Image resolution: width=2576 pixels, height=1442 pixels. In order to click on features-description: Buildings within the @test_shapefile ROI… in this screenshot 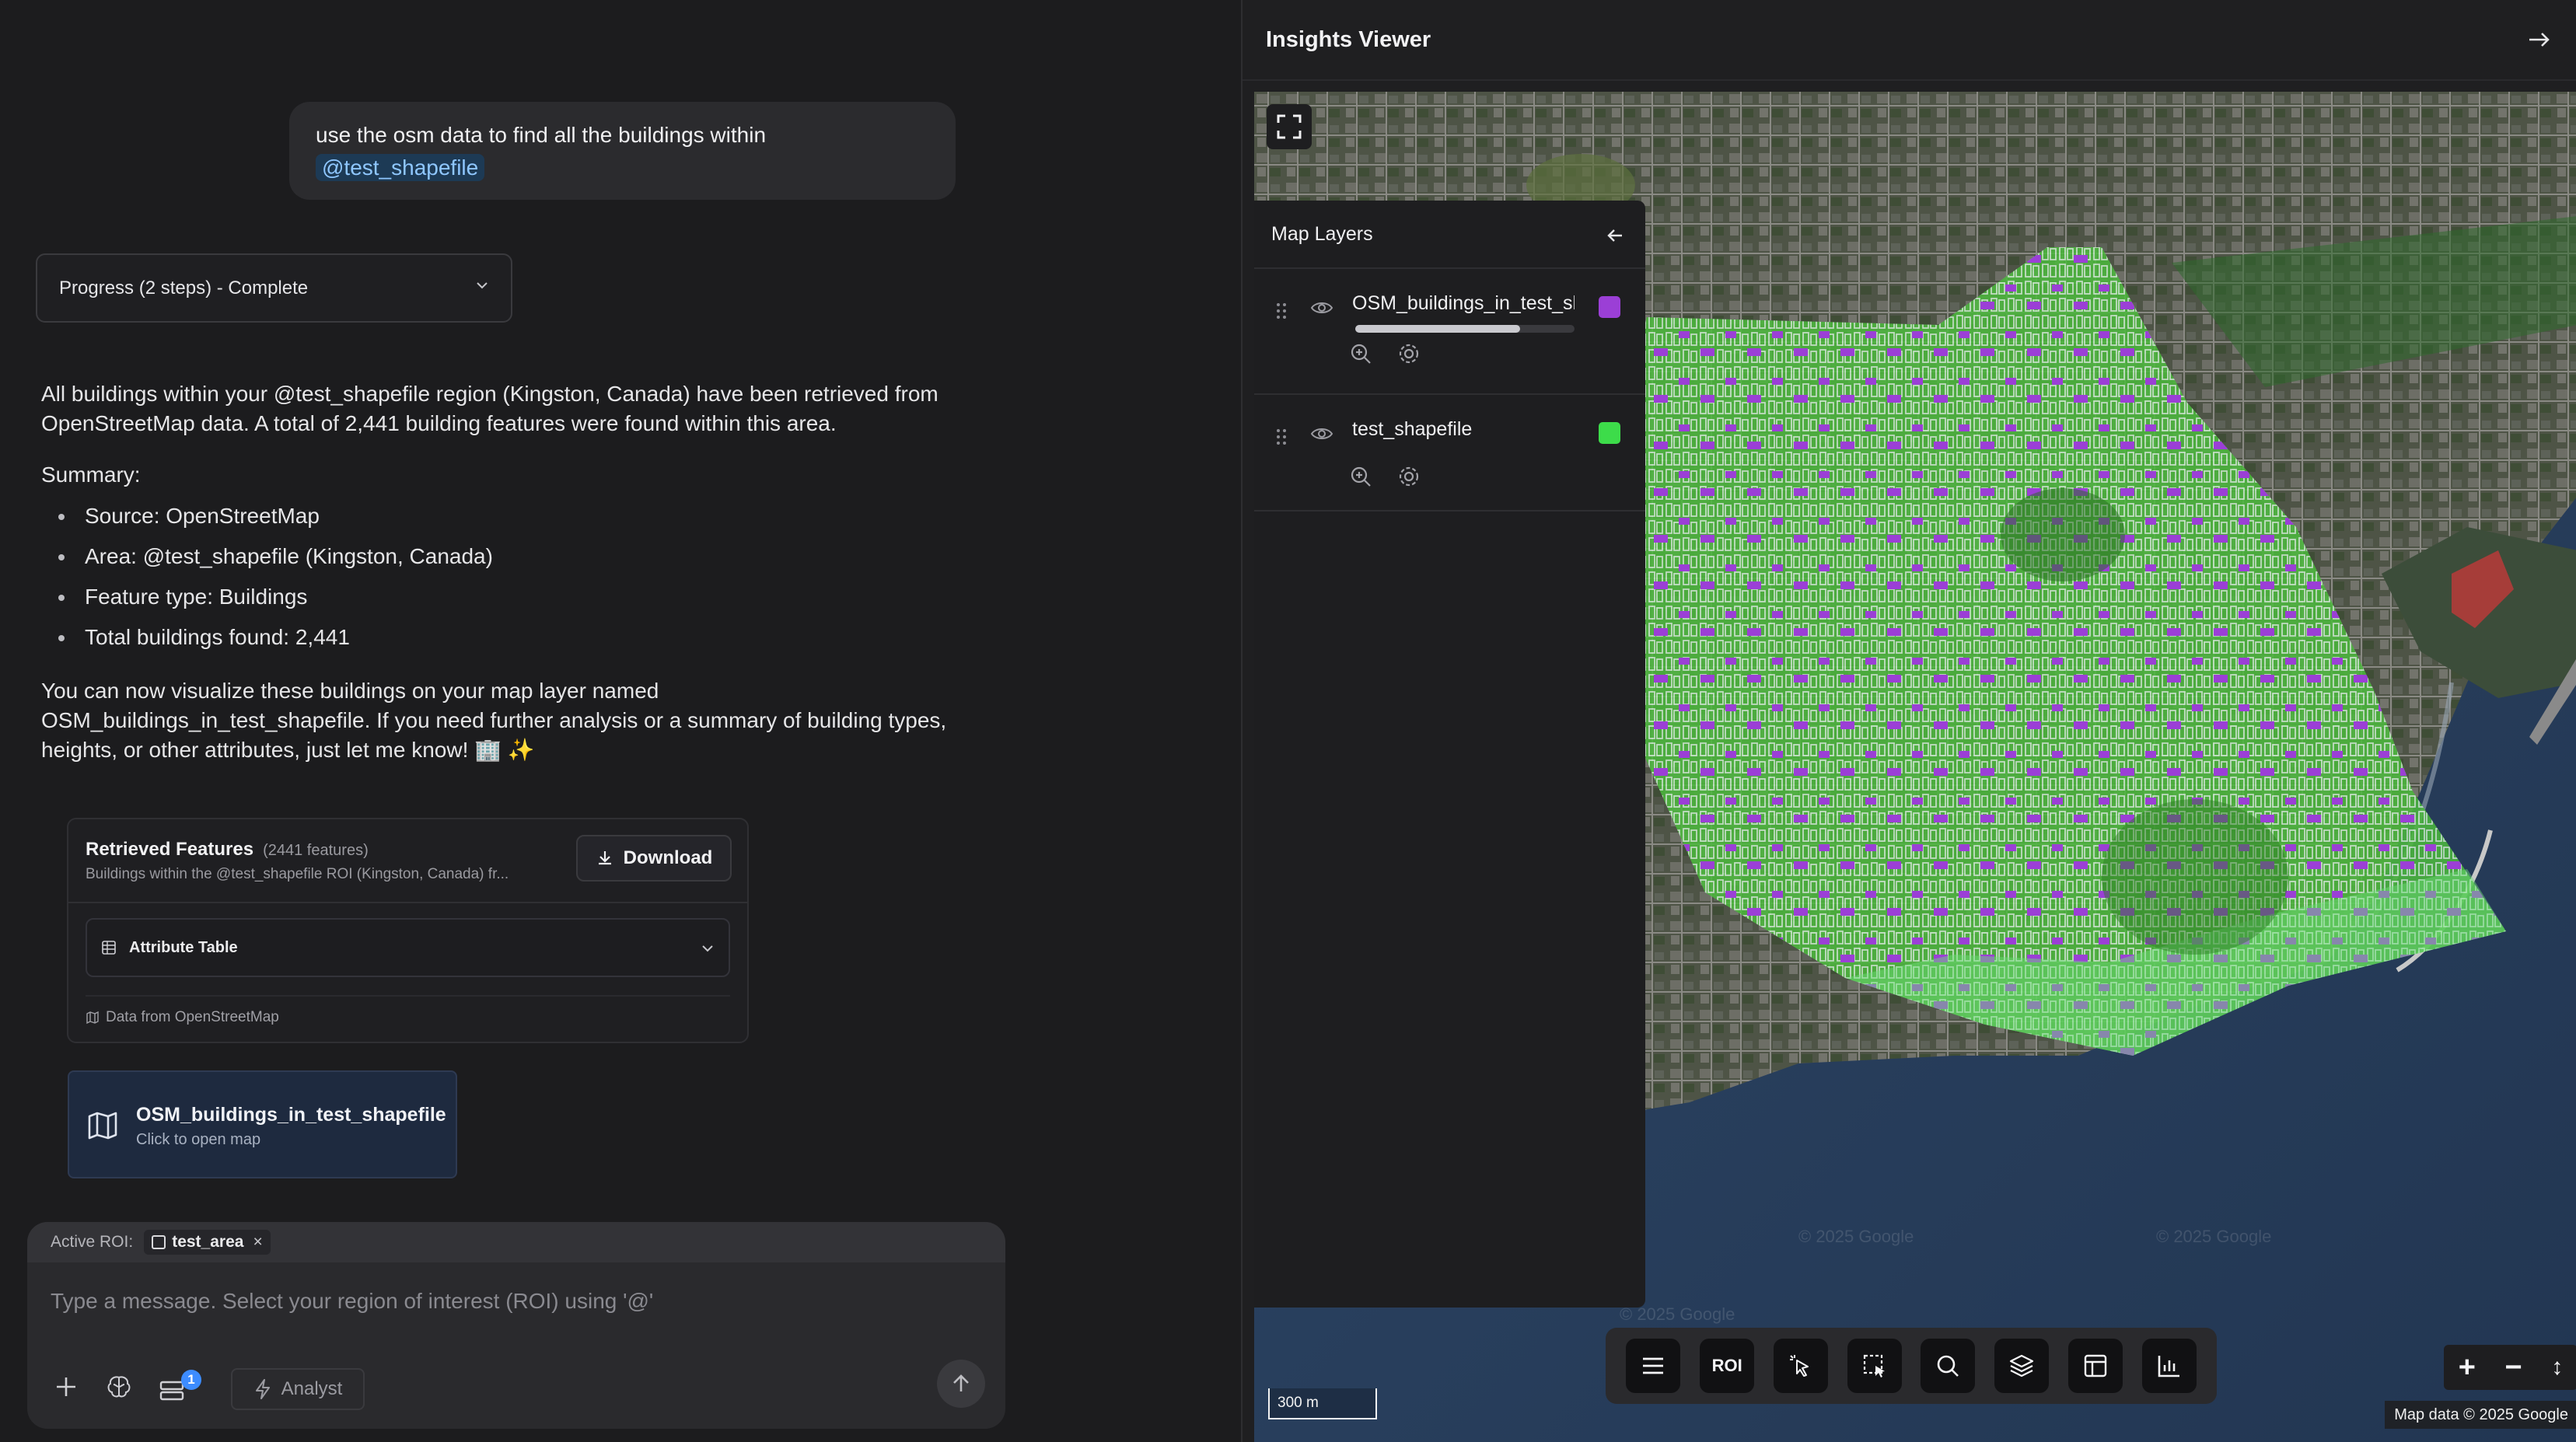, I will do `click(297, 874)`.